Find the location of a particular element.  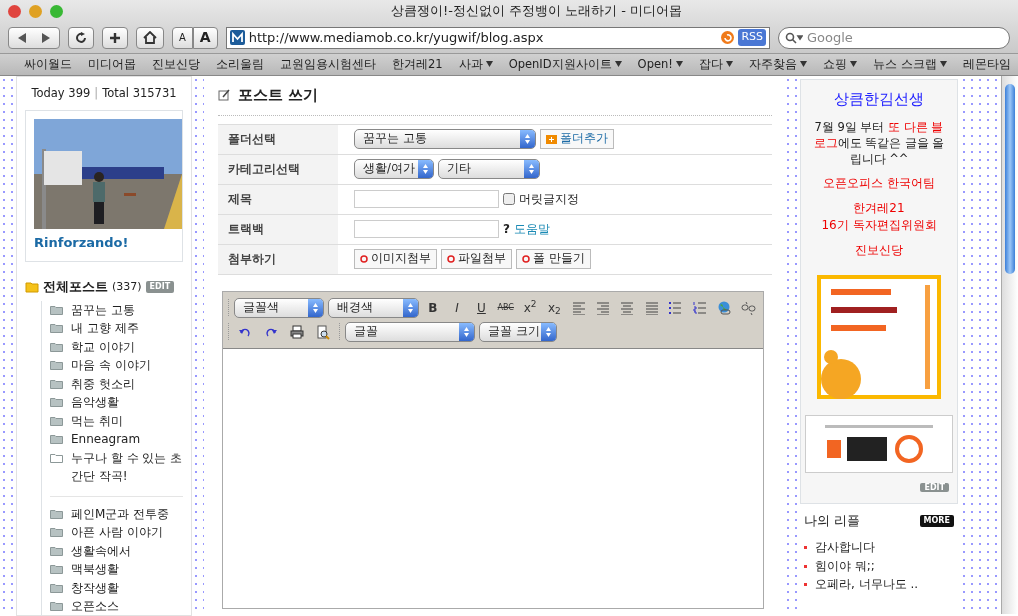

close-icon is located at coordinates (14, 11).